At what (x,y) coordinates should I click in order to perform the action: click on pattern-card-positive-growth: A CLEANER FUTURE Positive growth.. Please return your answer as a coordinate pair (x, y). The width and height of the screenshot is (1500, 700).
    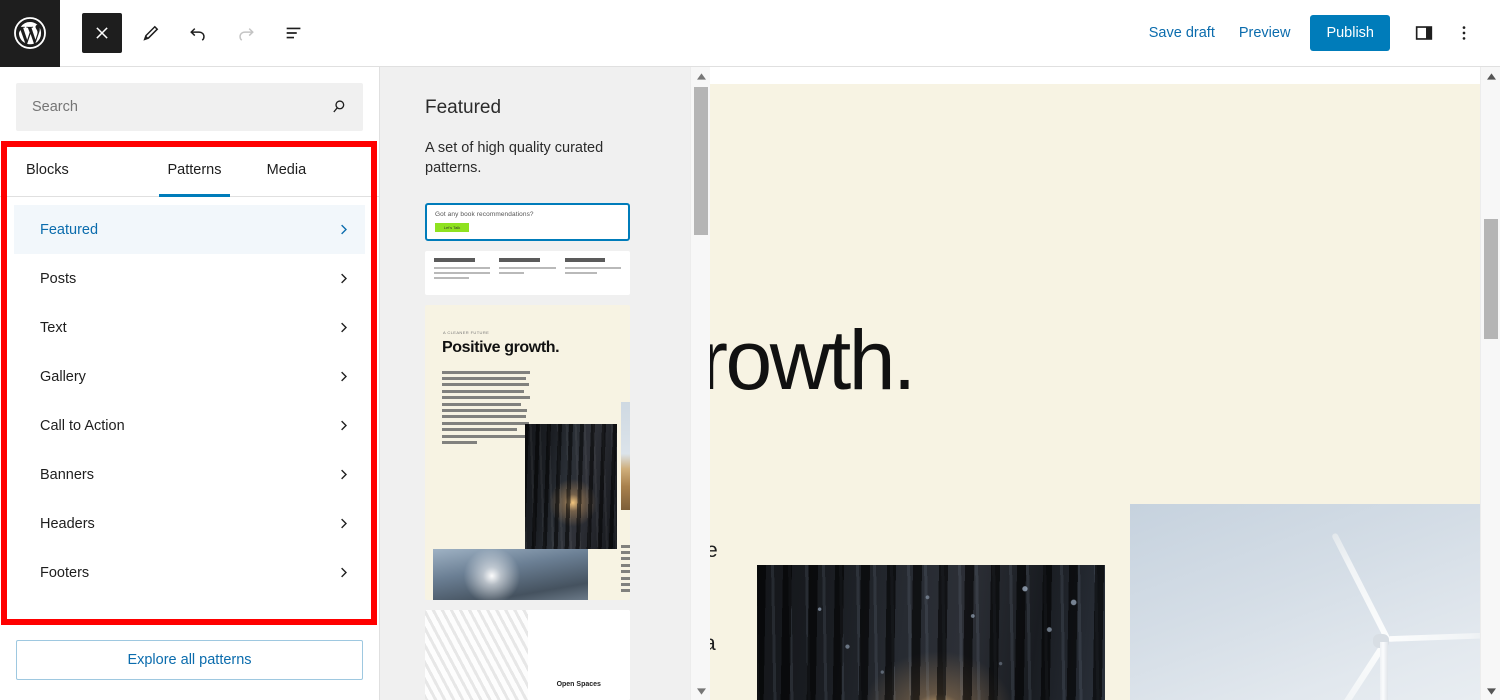
    Looking at the image, I should click on (527, 452).